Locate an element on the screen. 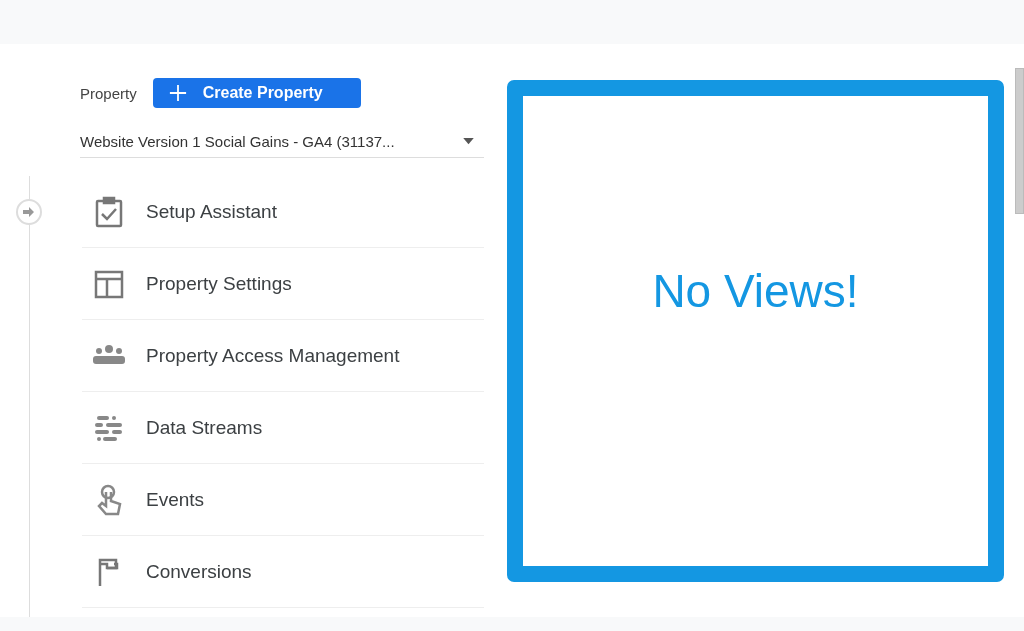 Image resolution: width=1024 pixels, height=631 pixels. clipboard-check-icon is located at coordinates (109, 211).